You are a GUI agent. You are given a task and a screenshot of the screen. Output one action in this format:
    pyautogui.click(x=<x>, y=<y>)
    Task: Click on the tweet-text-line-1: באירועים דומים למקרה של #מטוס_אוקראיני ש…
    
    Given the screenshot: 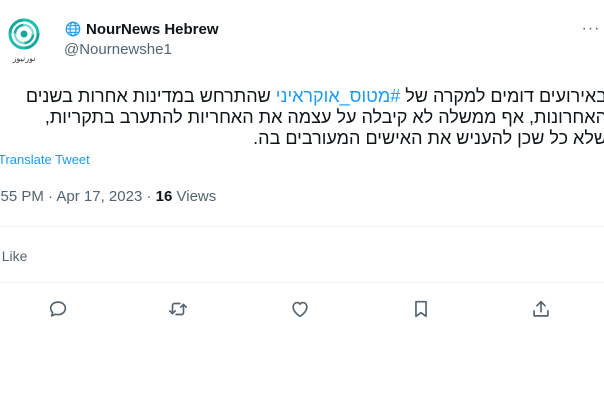 What is the action you would take?
    pyautogui.click(x=302, y=96)
    